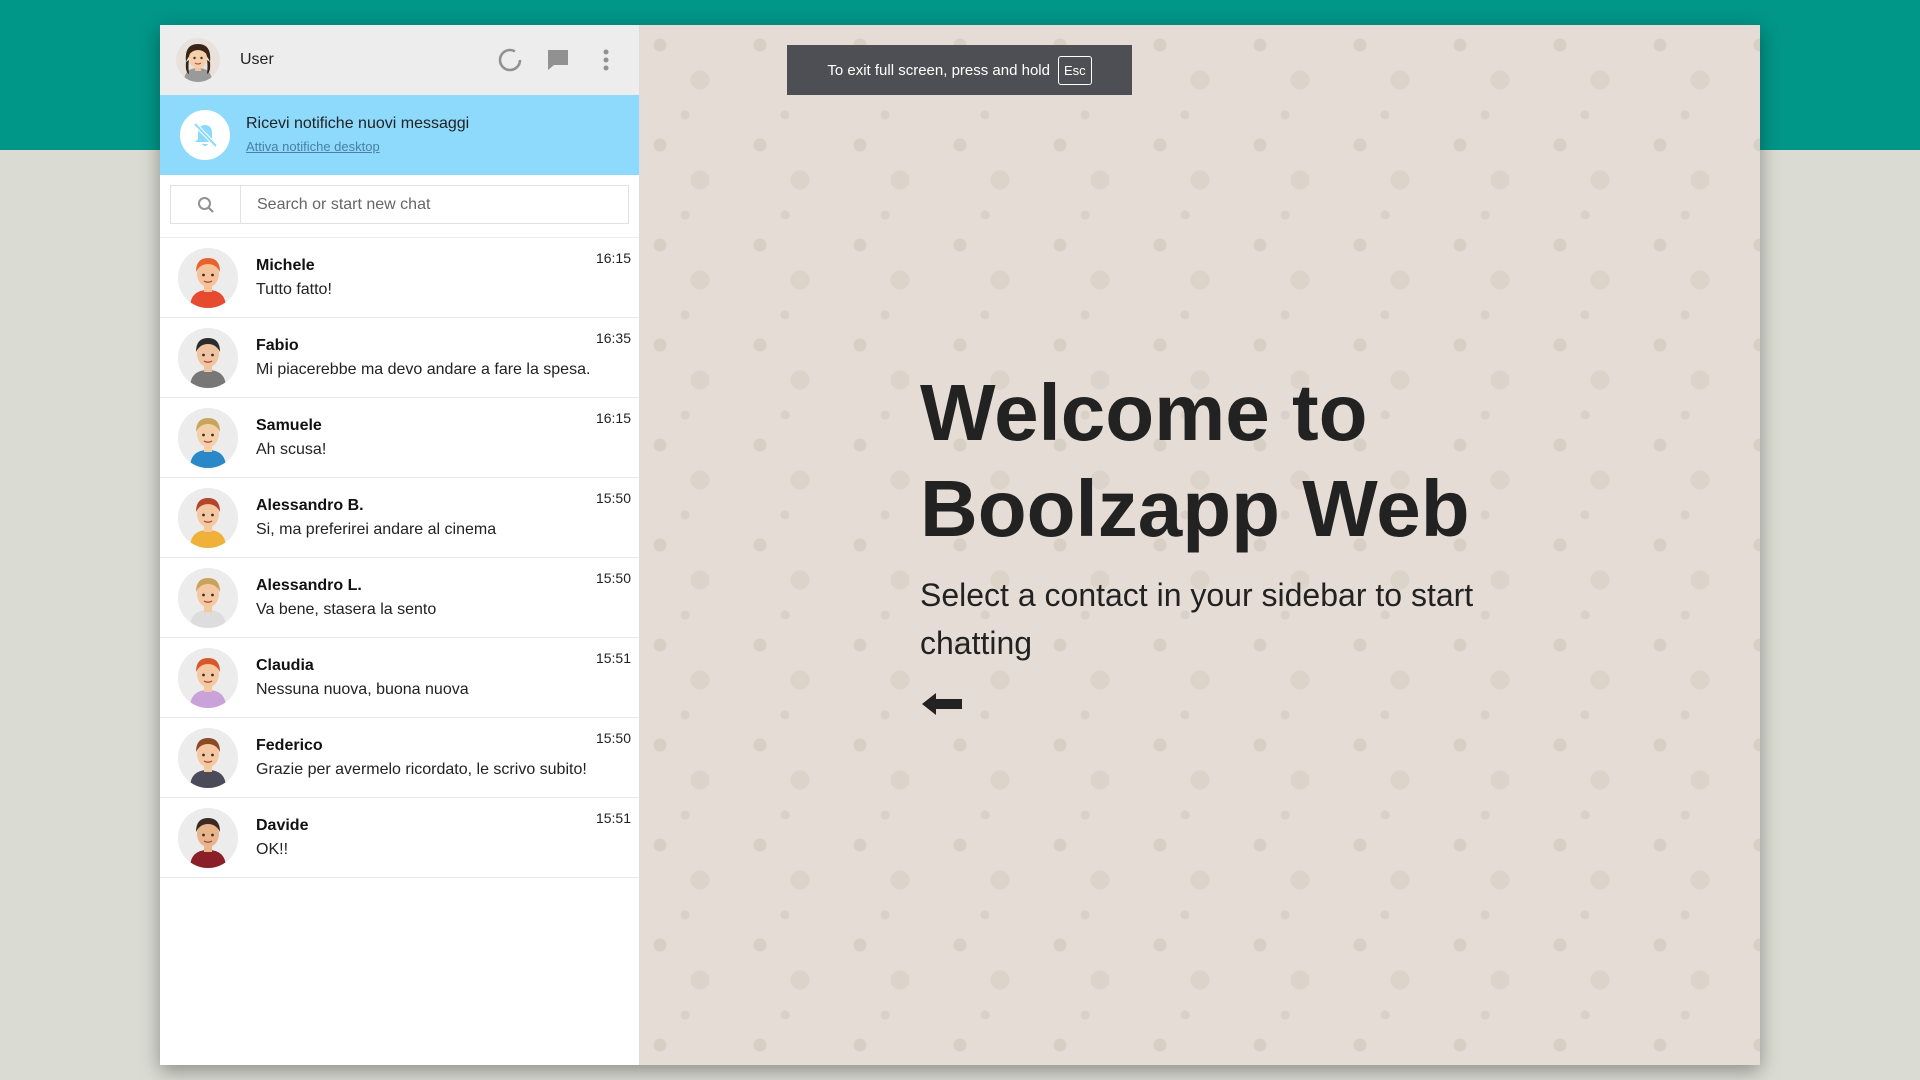 This screenshot has height=1080, width=1920. What do you see at coordinates (376, 529) in the screenshot?
I see `contact-last-message: Si, ma preferirei andare al cinema` at bounding box center [376, 529].